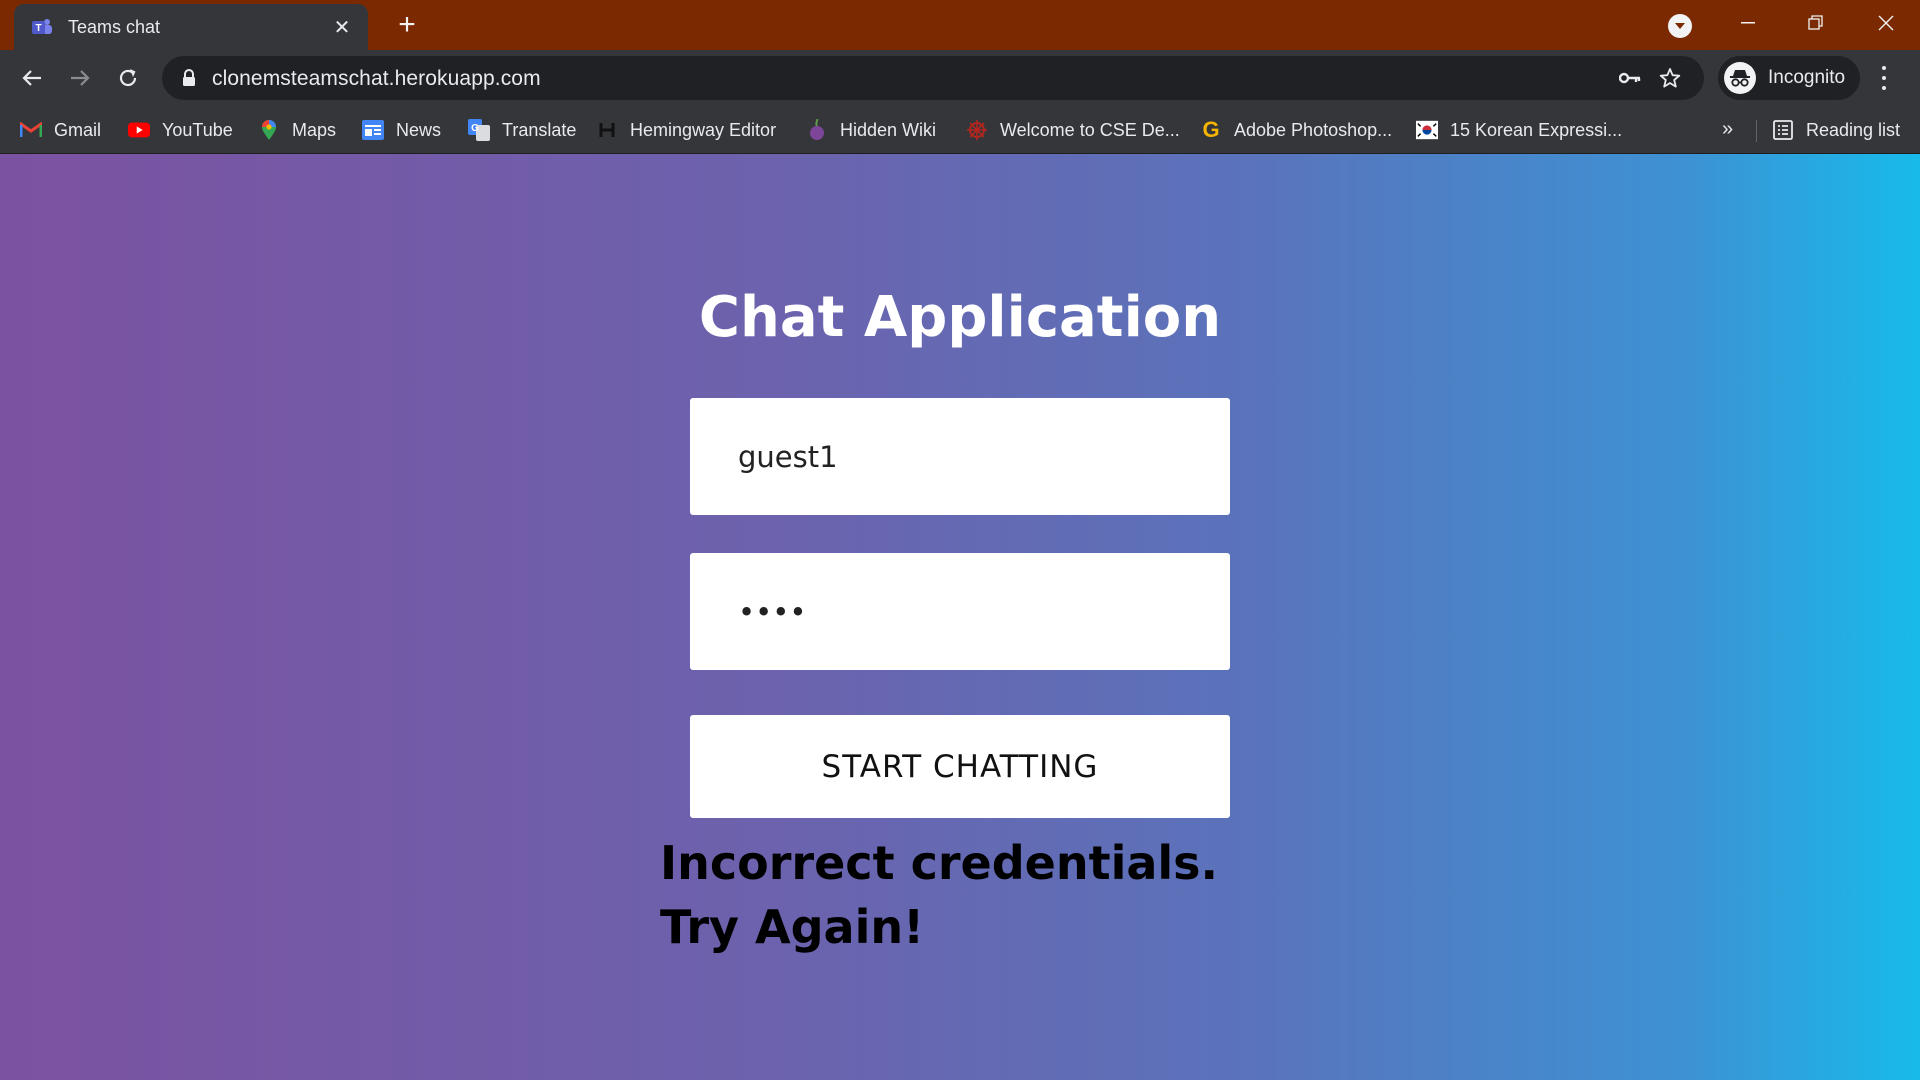 This screenshot has width=1920, height=1080. Describe the element at coordinates (32, 78) in the screenshot. I see `back-button` at that location.